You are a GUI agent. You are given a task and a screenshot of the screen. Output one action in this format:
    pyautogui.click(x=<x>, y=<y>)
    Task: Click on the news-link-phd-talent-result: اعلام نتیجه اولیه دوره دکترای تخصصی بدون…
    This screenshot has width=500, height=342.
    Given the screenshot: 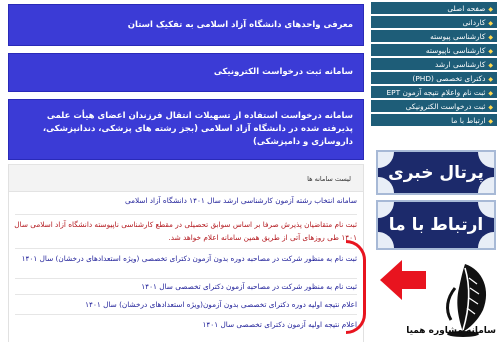 What is the action you would take?
    pyautogui.click(x=184, y=304)
    